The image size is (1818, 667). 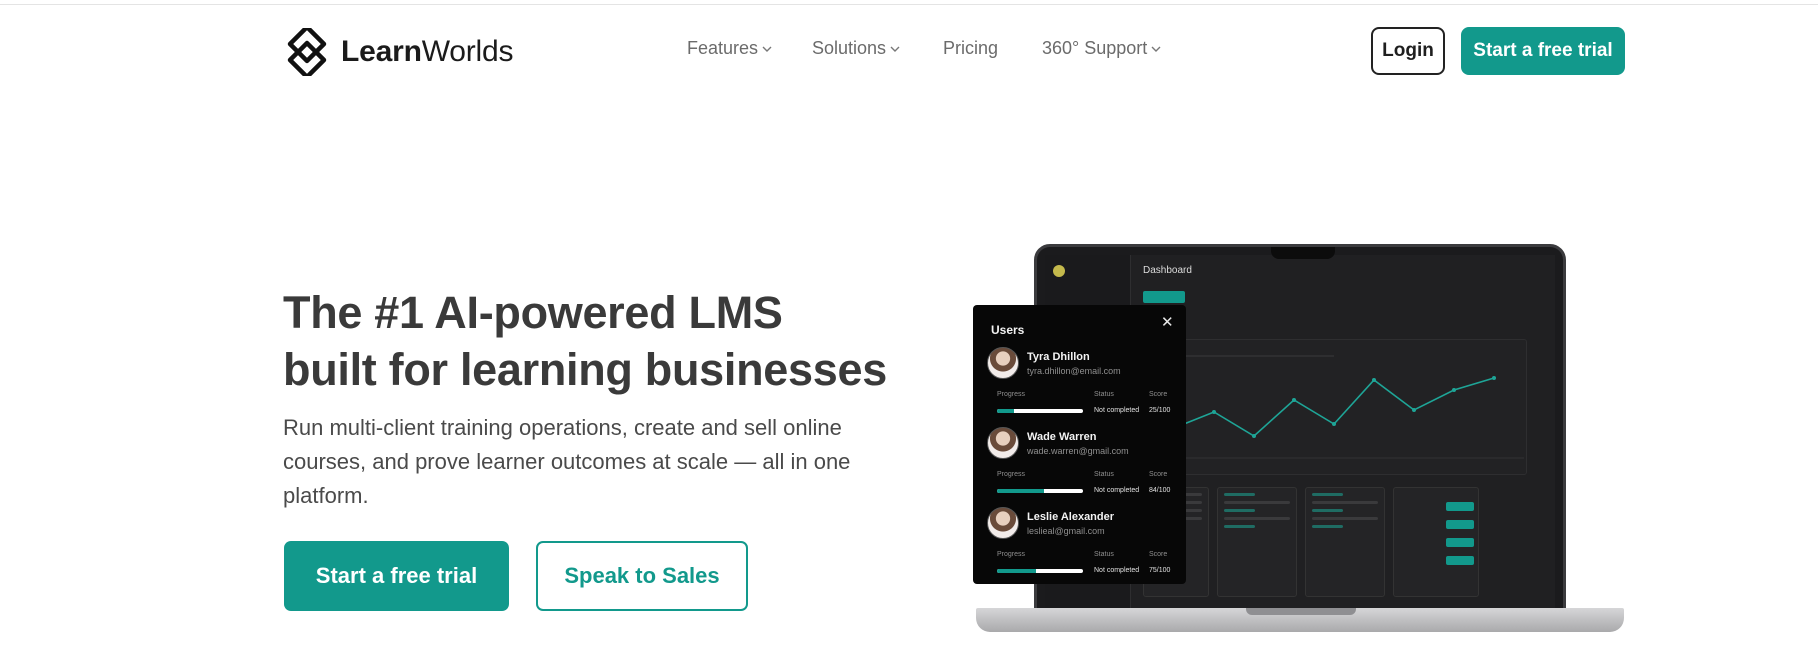 What do you see at coordinates (1071, 517) in the screenshot?
I see `user-name: Leslie Alexander` at bounding box center [1071, 517].